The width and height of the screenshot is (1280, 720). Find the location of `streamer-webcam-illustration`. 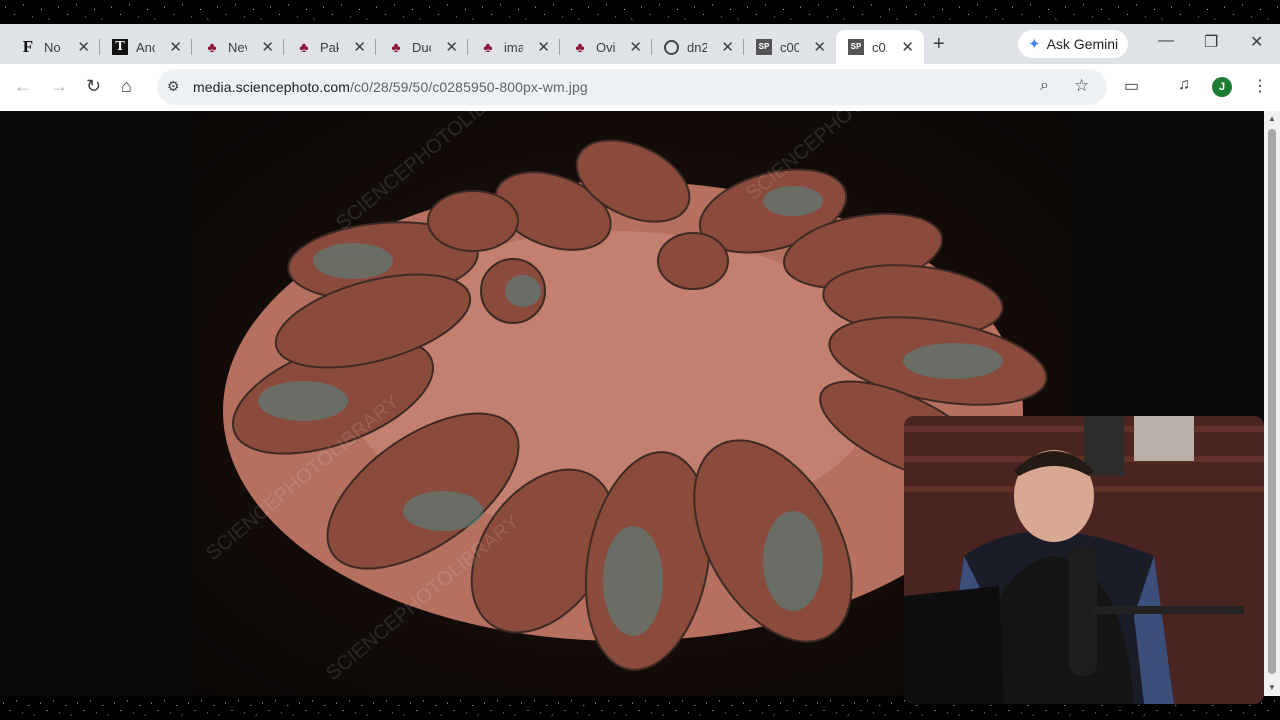

streamer-webcam-illustration is located at coordinates (1084, 560).